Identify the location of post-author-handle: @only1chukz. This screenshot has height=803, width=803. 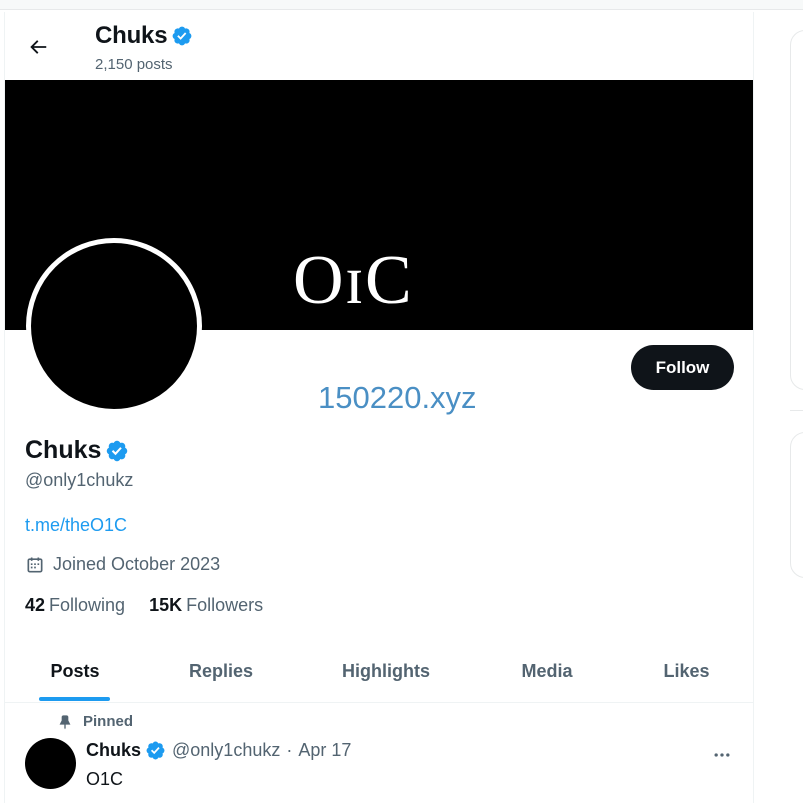
(226, 750).